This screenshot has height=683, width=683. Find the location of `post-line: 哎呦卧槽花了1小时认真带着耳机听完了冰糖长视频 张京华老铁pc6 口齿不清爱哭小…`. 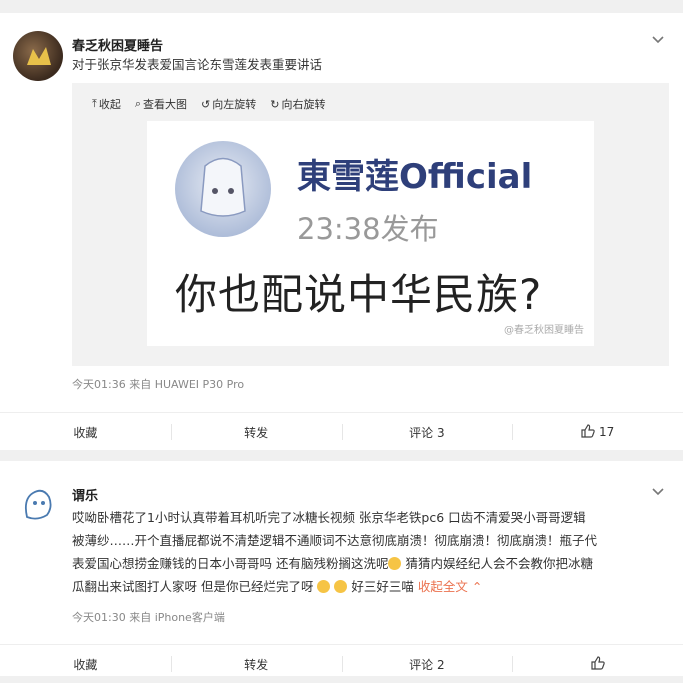

post-line: 哎呦卧槽花了1小时认真带着耳机听完了冰糖长视频 张京华老铁pc6 口齿不清爱哭小… is located at coordinates (329, 517).